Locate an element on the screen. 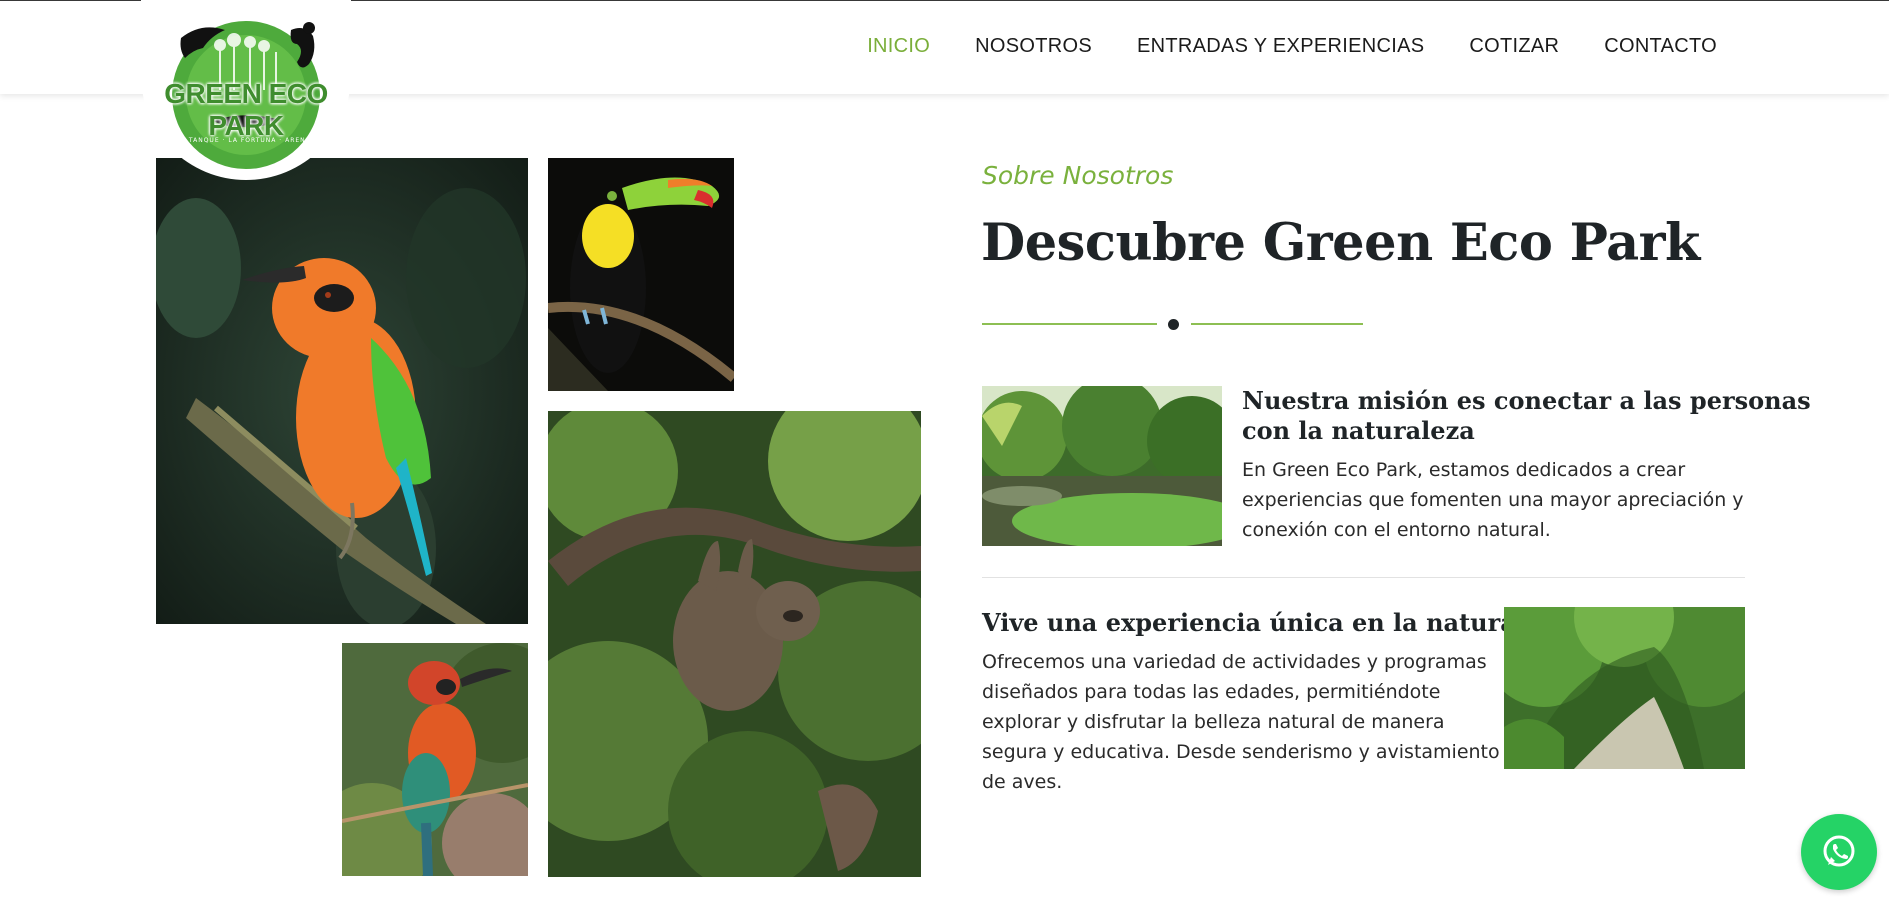 Image resolution: width=1889 pixels, height=897 pixels. section-title: Descubre Green Eco Park is located at coordinates (1340, 243).